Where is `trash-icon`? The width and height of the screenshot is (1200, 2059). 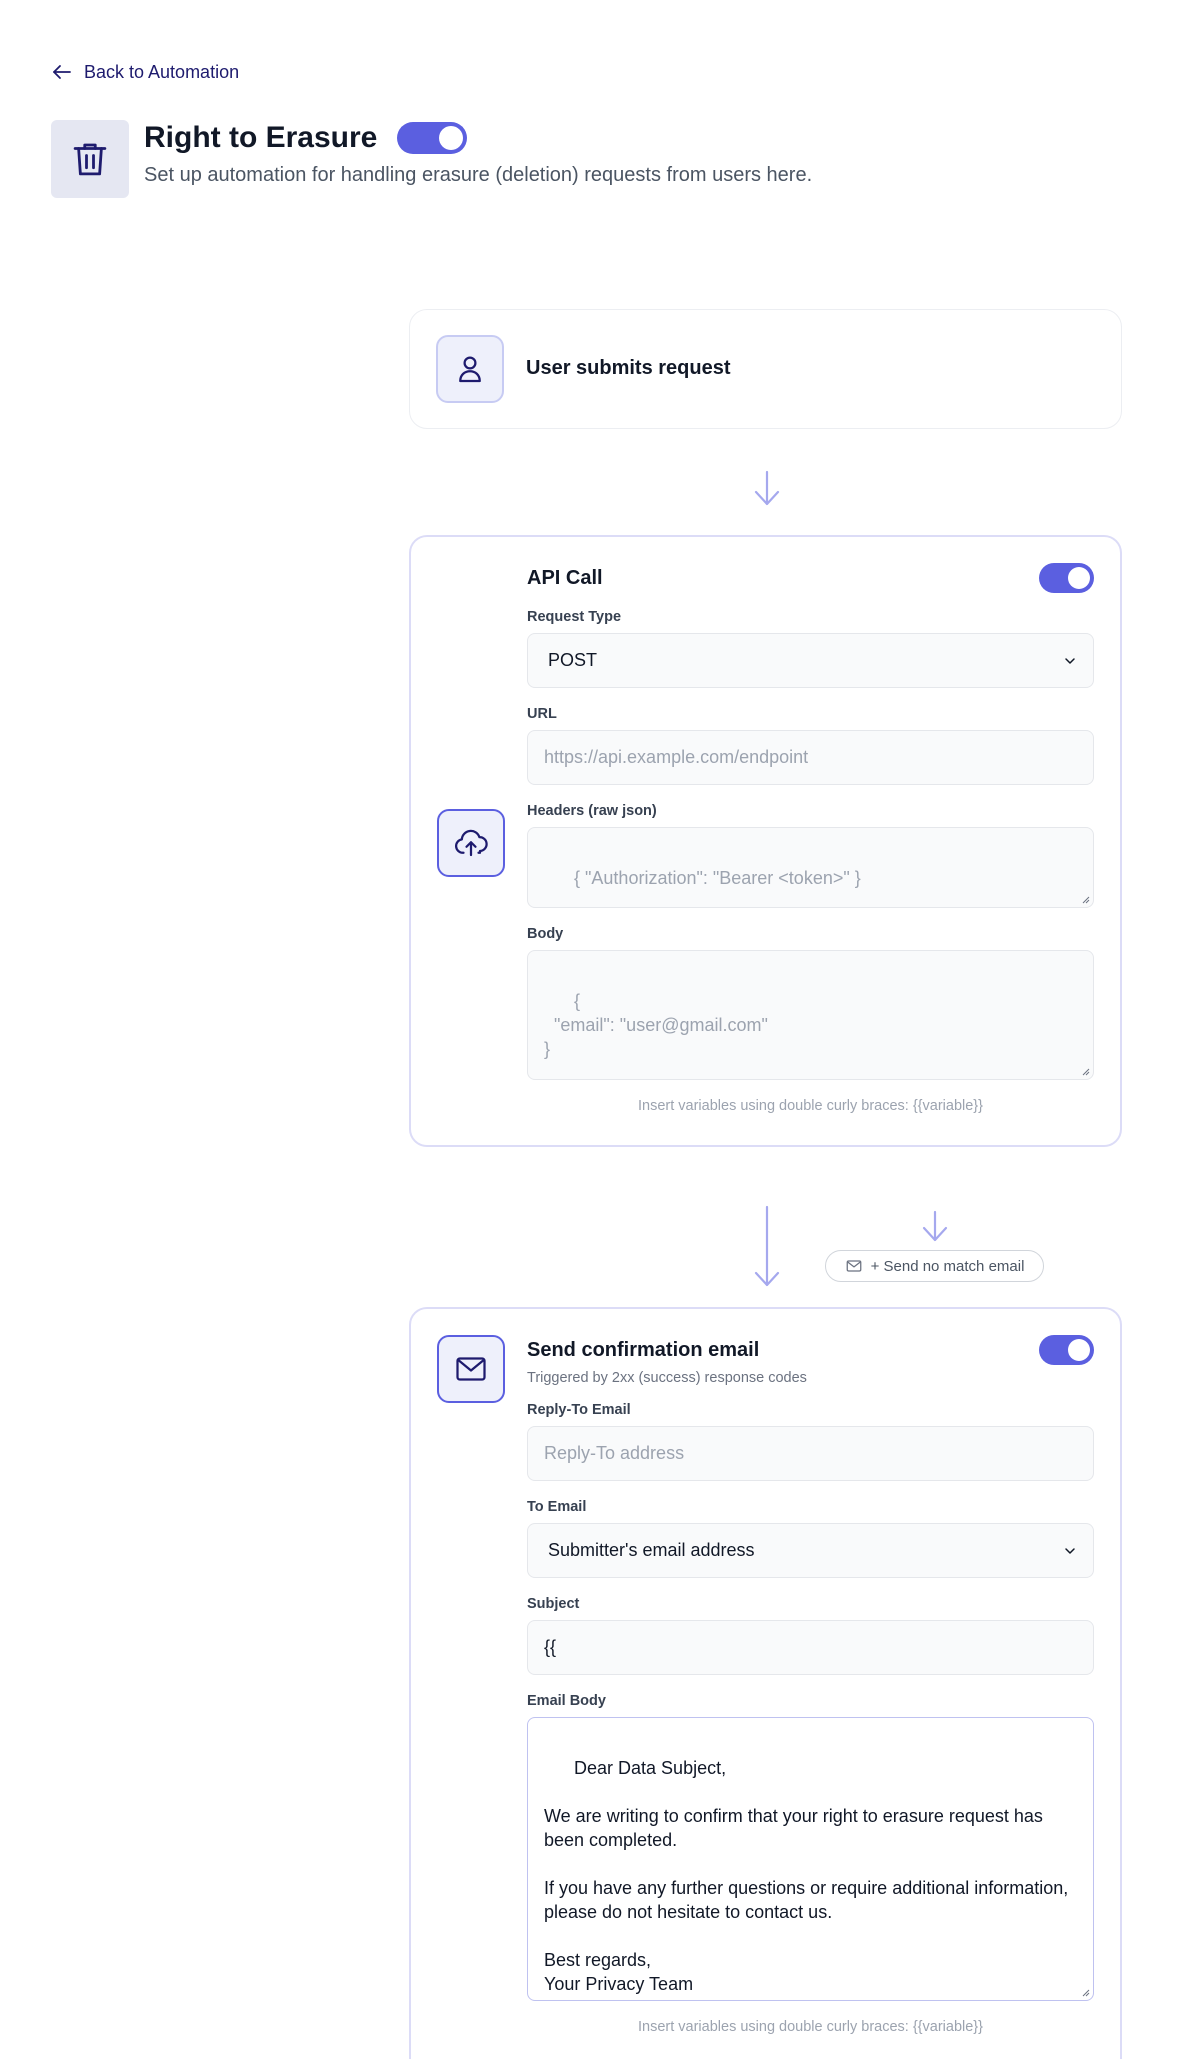 trash-icon is located at coordinates (90, 159).